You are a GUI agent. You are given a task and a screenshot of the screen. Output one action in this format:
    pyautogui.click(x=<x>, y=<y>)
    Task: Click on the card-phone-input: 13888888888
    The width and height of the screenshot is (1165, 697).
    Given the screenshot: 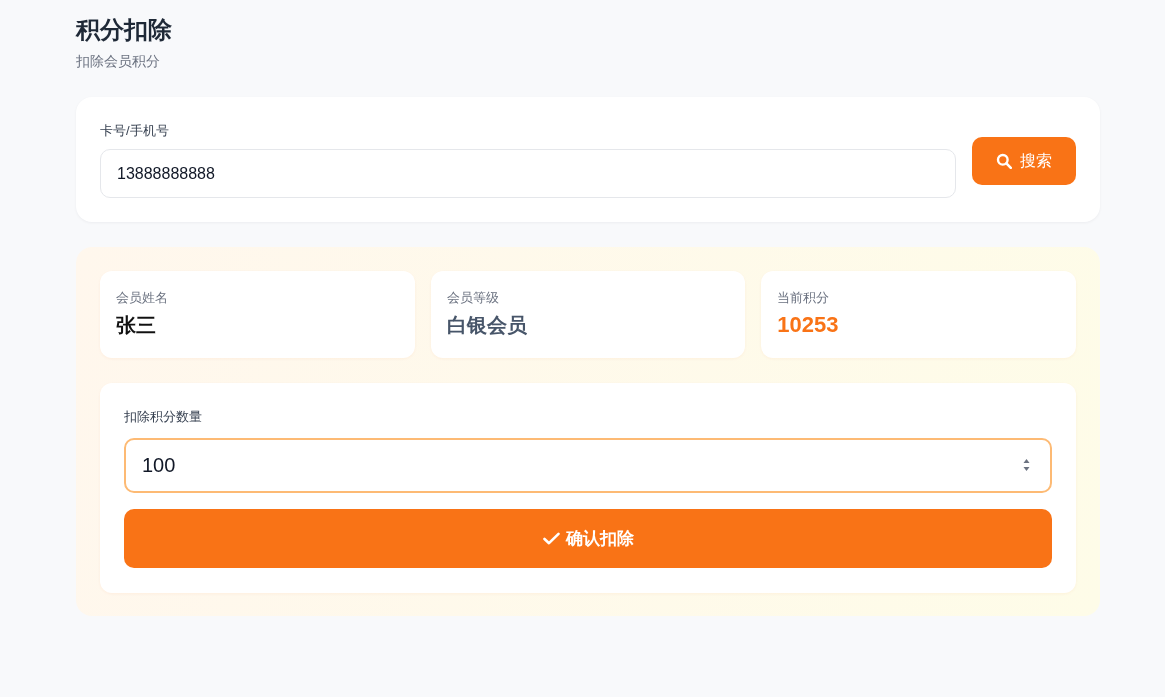 What is the action you would take?
    pyautogui.click(x=528, y=173)
    